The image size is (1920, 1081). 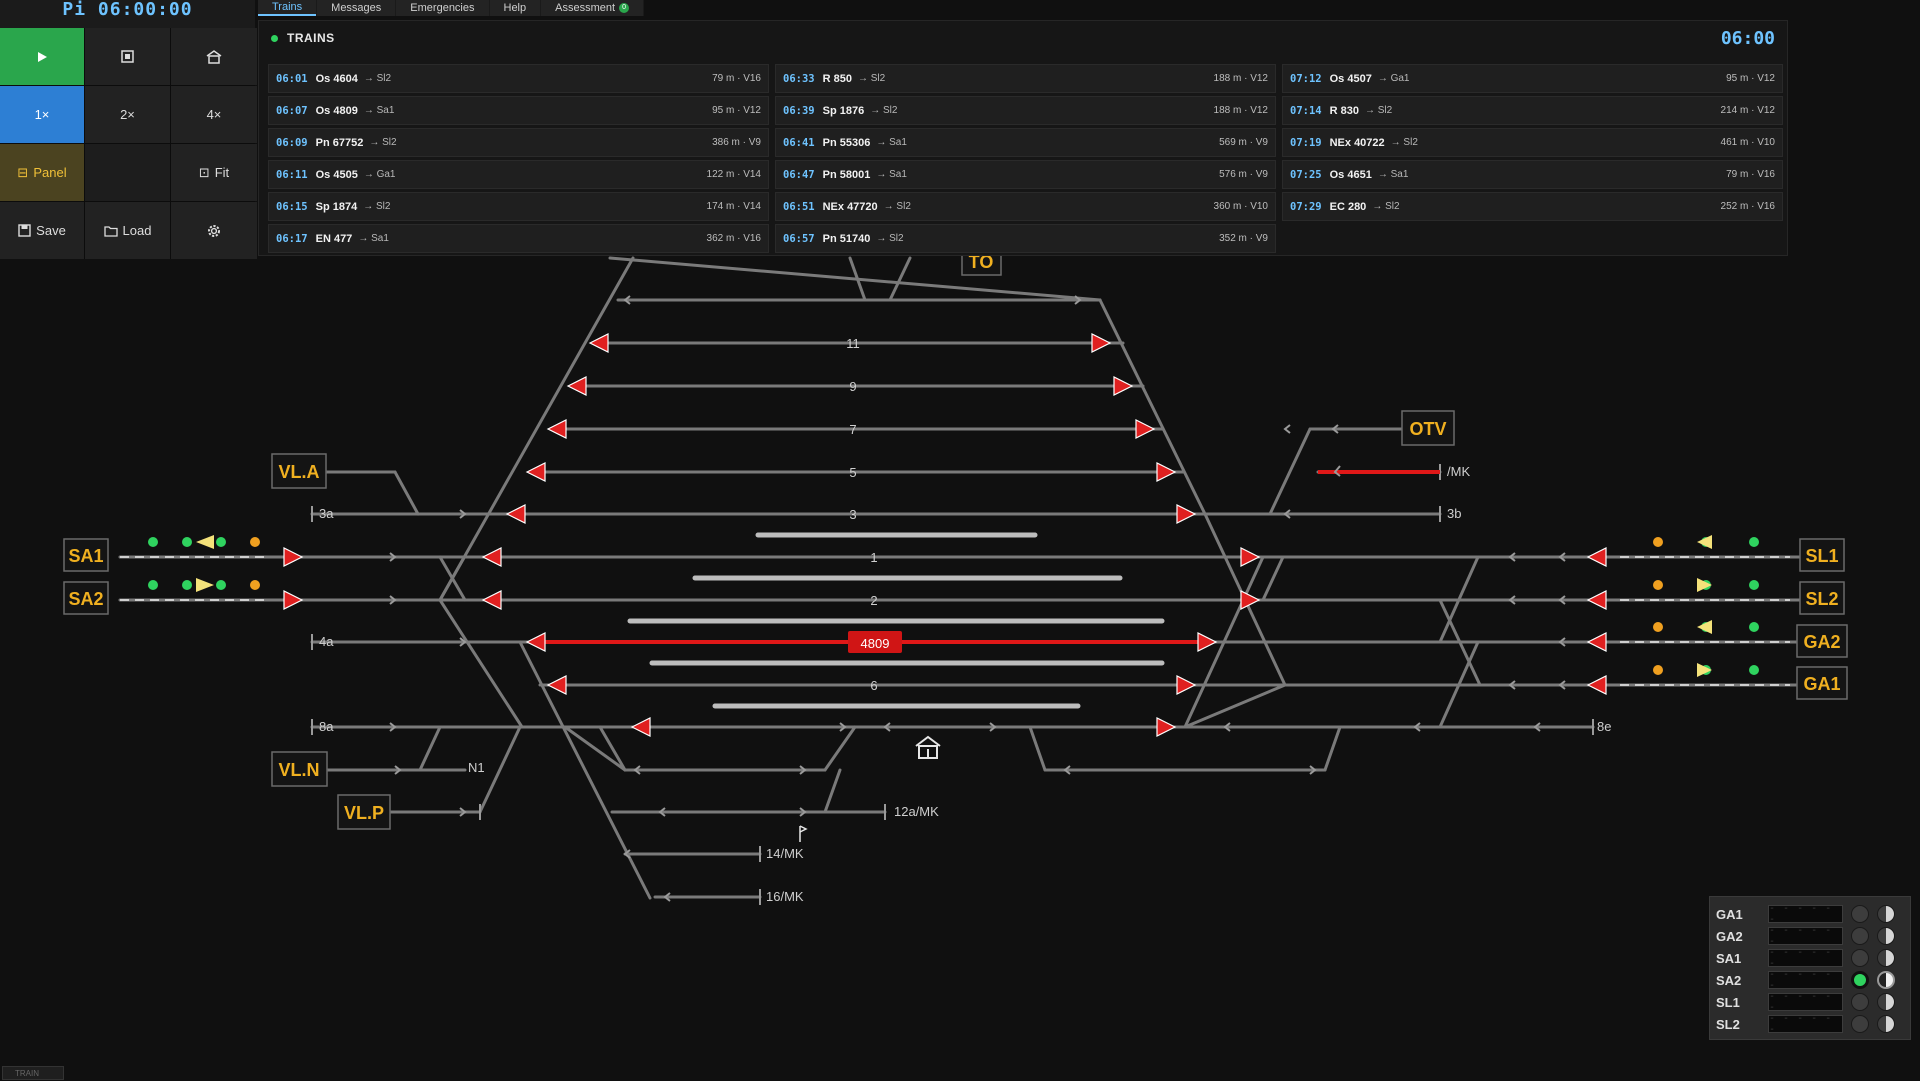 I want to click on tab-emergencies: Emergencies, so click(x=442, y=8).